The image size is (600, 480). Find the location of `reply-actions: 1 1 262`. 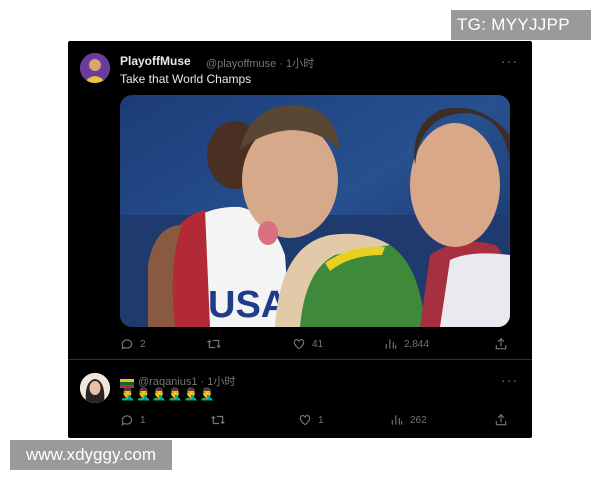

reply-actions: 1 1 262 is located at coordinates (318, 421).